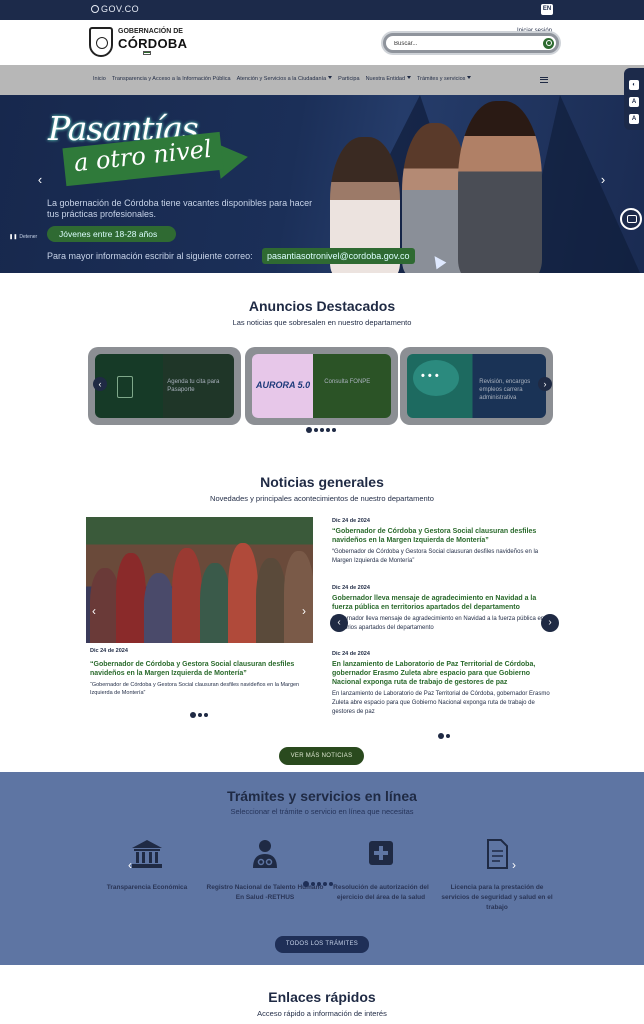 Image resolution: width=644 pixels, height=1024 pixels. I want to click on nav-label: Trámites y servicios, so click(441, 79).